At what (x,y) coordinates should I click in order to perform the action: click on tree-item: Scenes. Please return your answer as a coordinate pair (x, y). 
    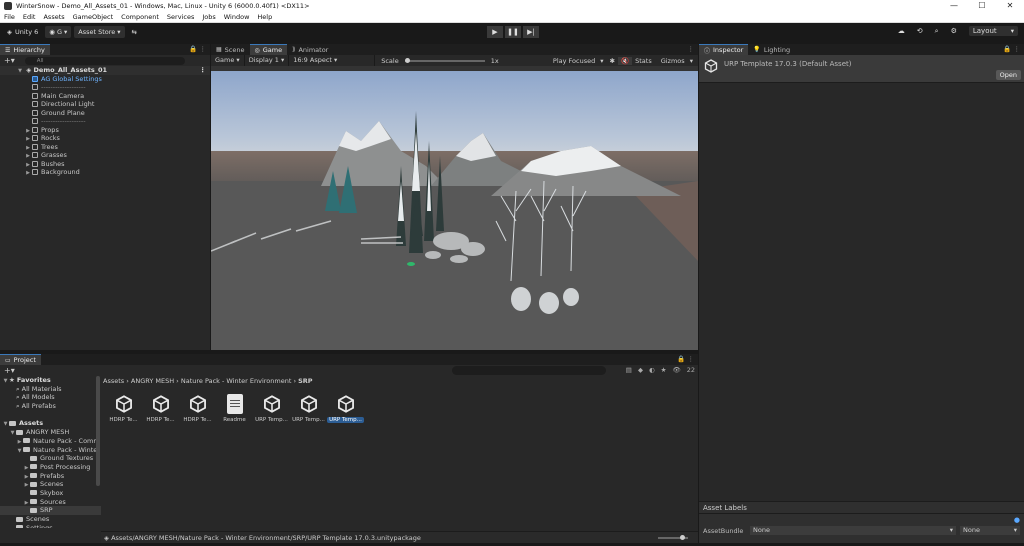
    Looking at the image, I should click on (50, 519).